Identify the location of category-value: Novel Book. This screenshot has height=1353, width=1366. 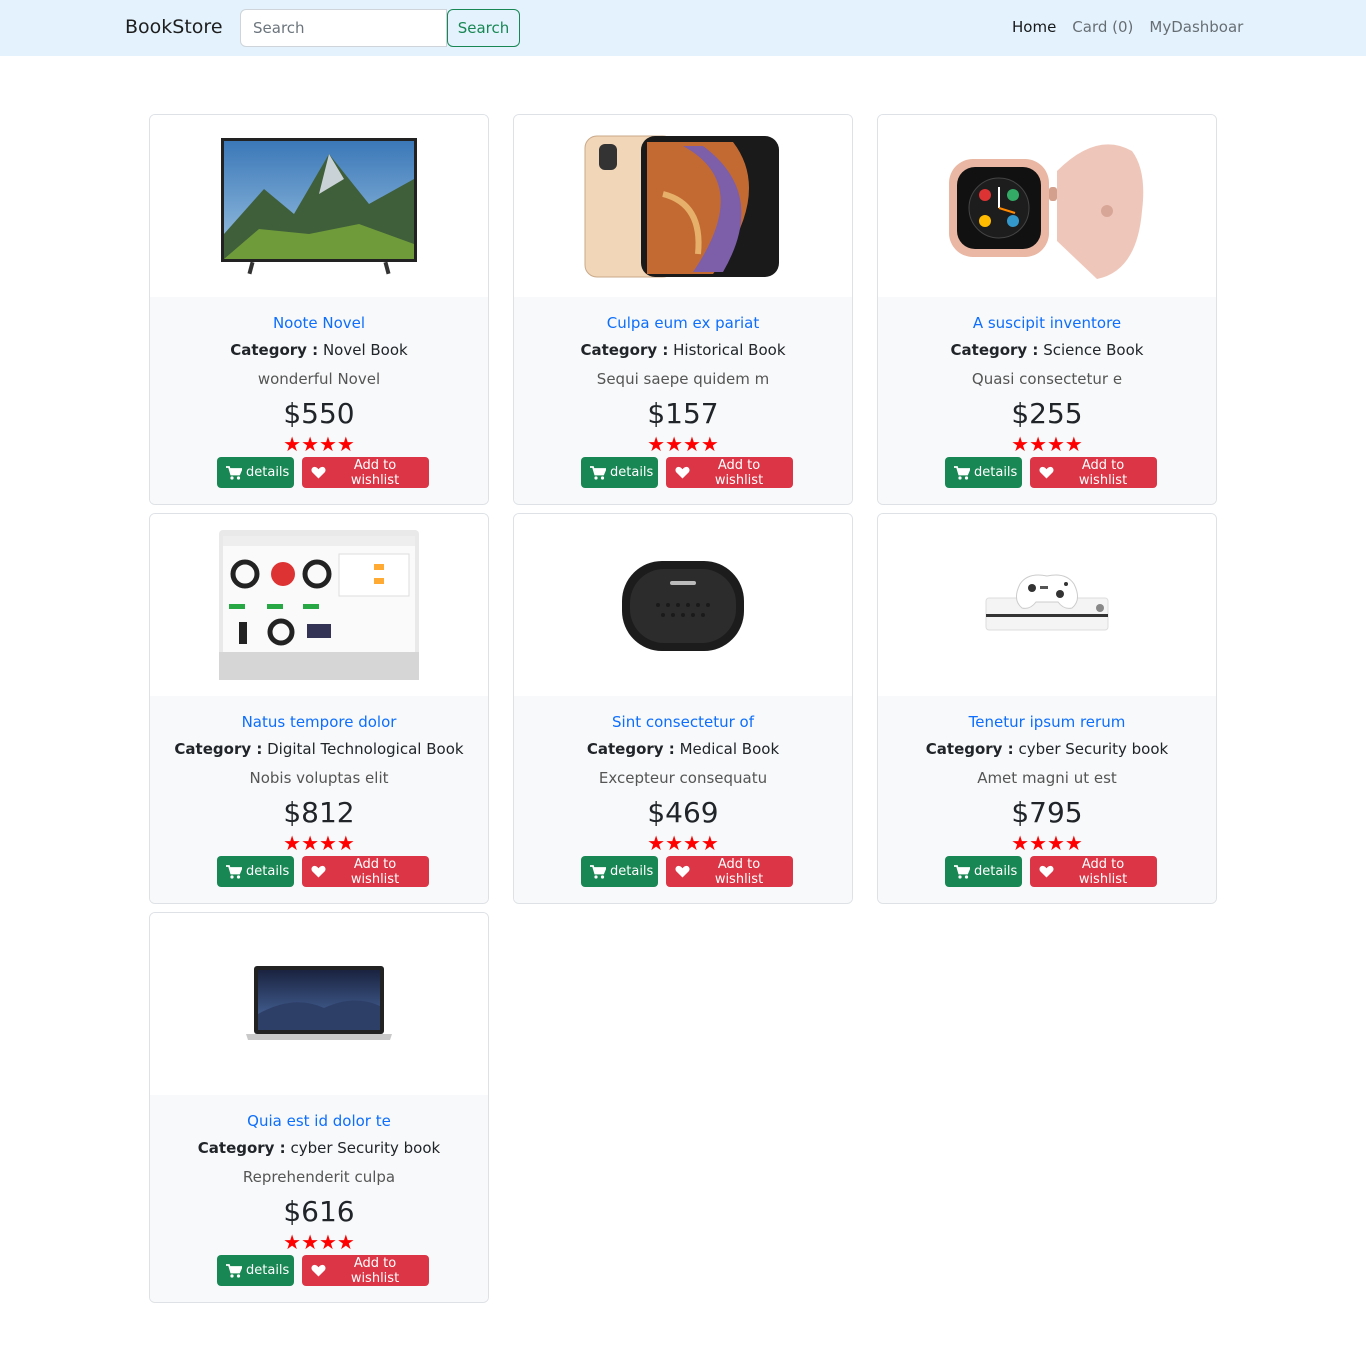
(365, 350).